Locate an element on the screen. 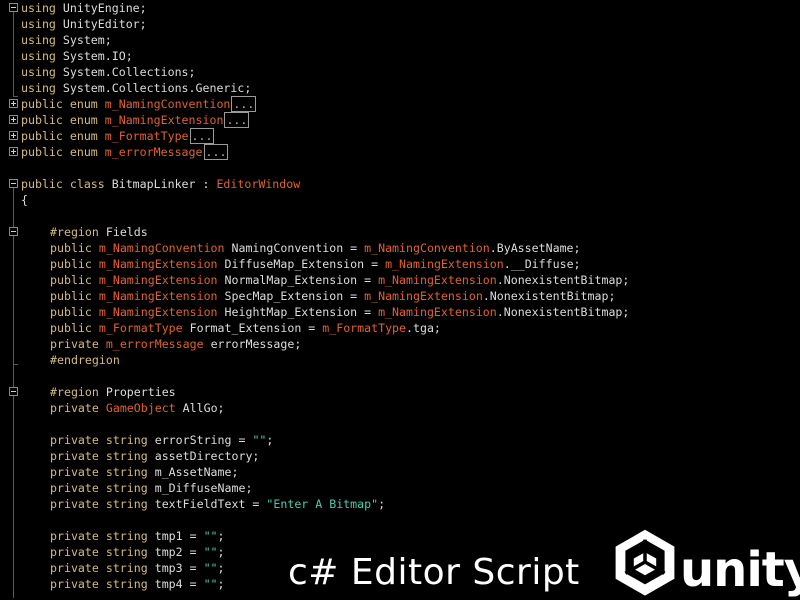 The image size is (800, 600). code-text: using System.Collections.Generic; is located at coordinates (136, 88).